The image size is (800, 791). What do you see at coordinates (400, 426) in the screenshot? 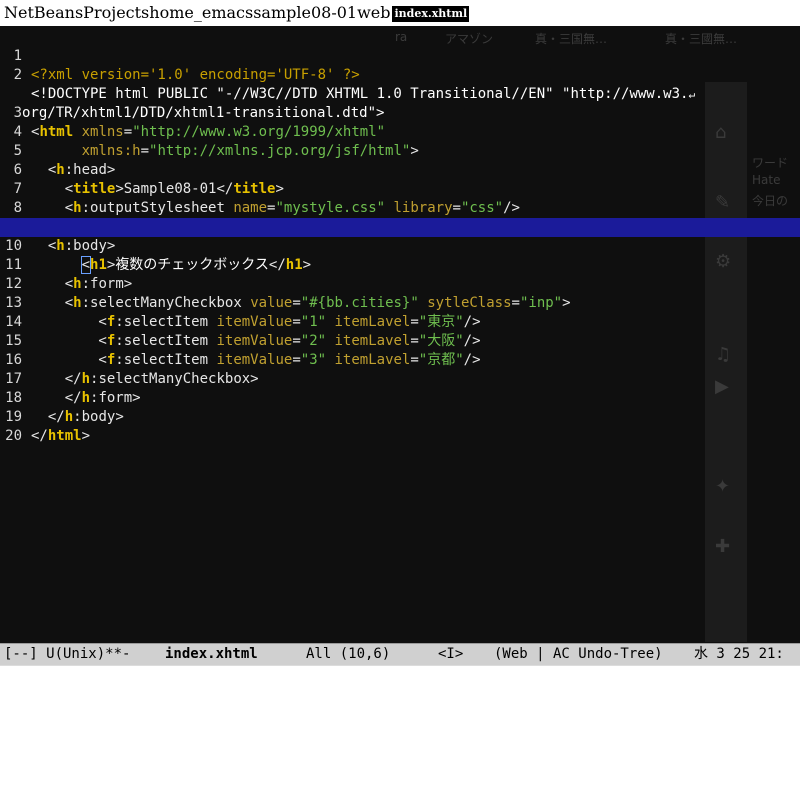
I see `code-line: 20` at bounding box center [400, 426].